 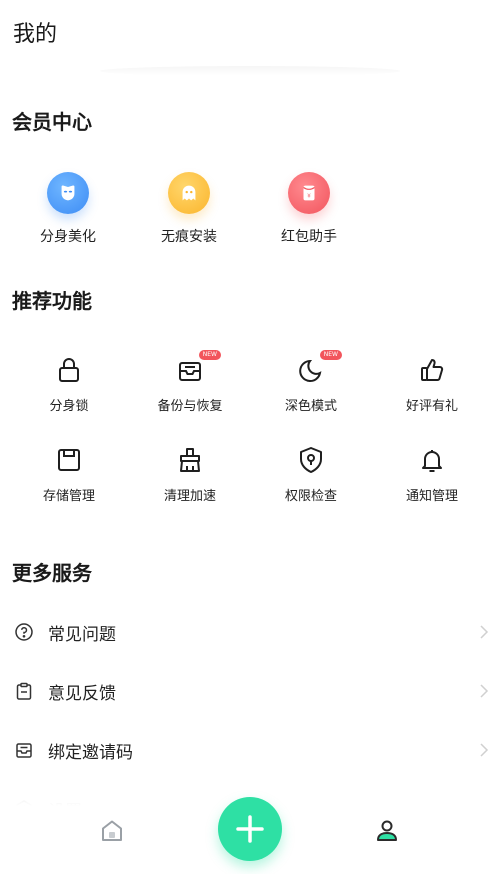 I want to click on service-row-feedback: 意见反馈, so click(x=249, y=691).